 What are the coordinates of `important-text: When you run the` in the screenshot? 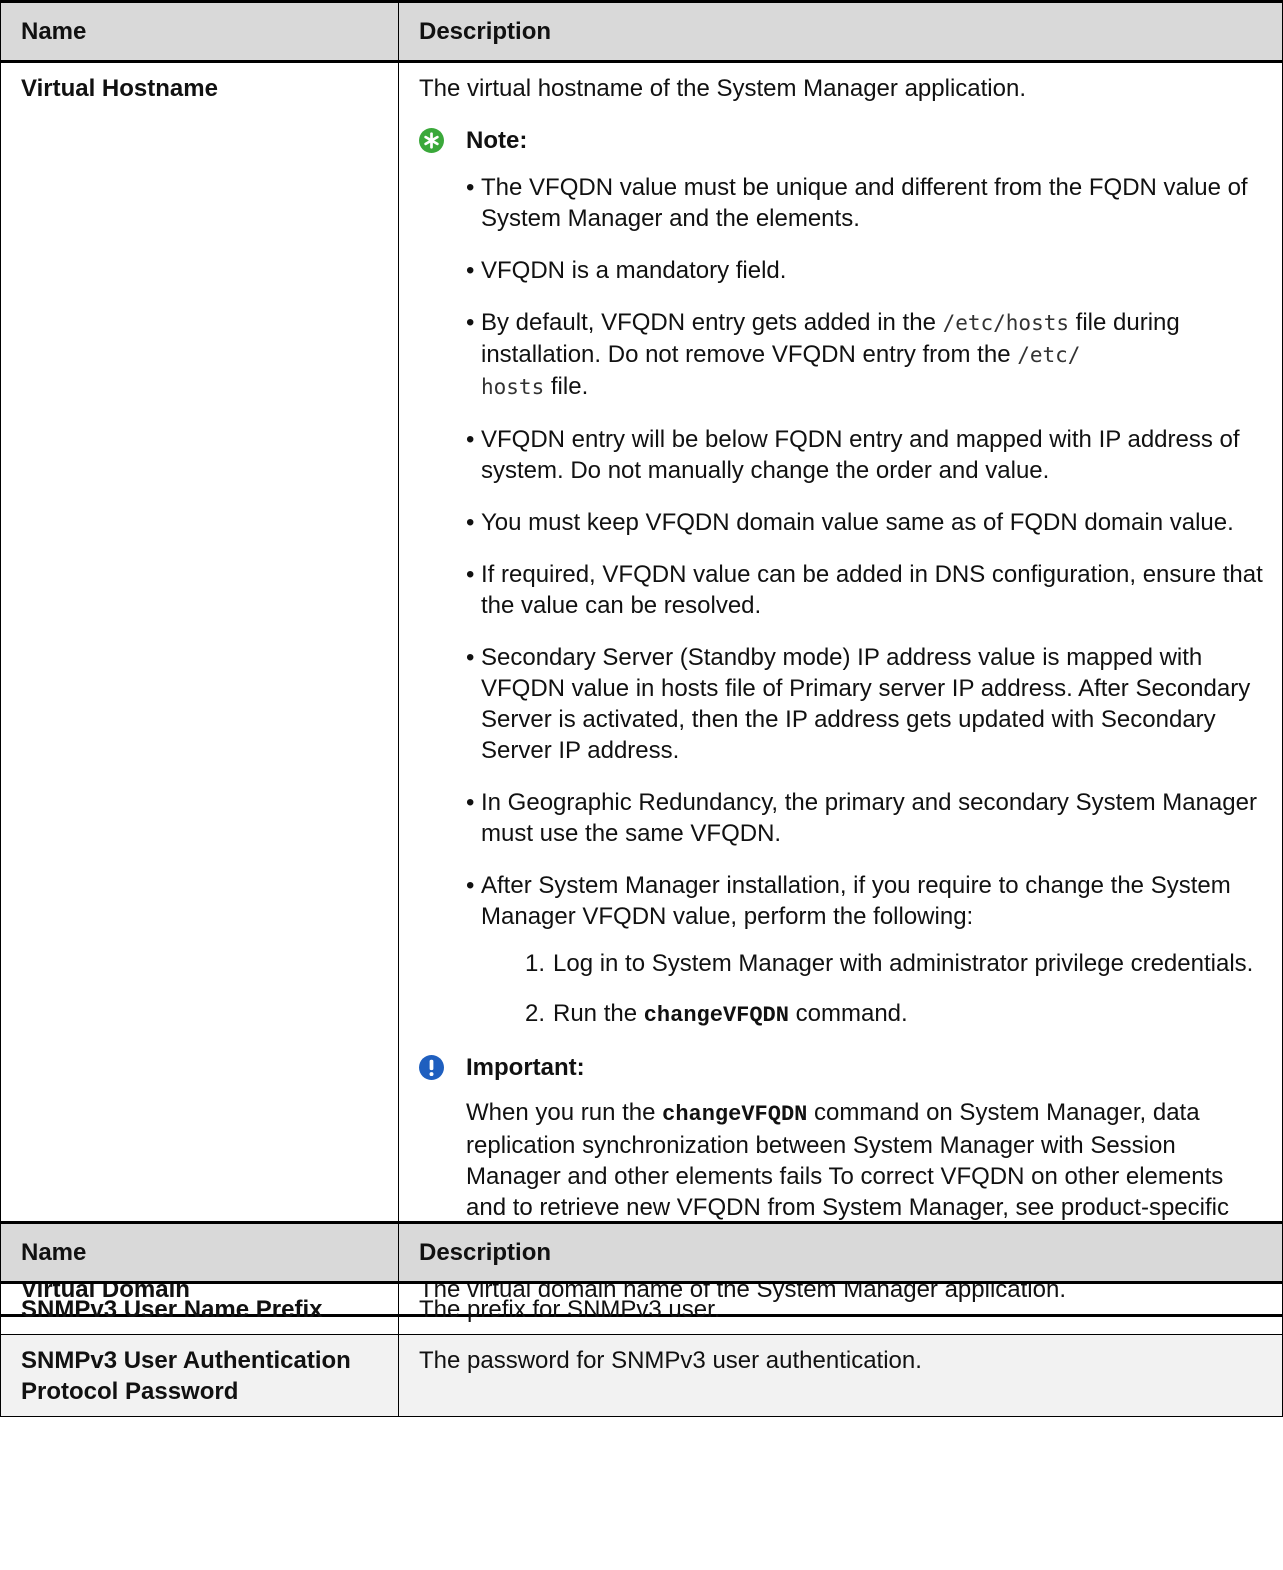 It's located at (564, 1112).